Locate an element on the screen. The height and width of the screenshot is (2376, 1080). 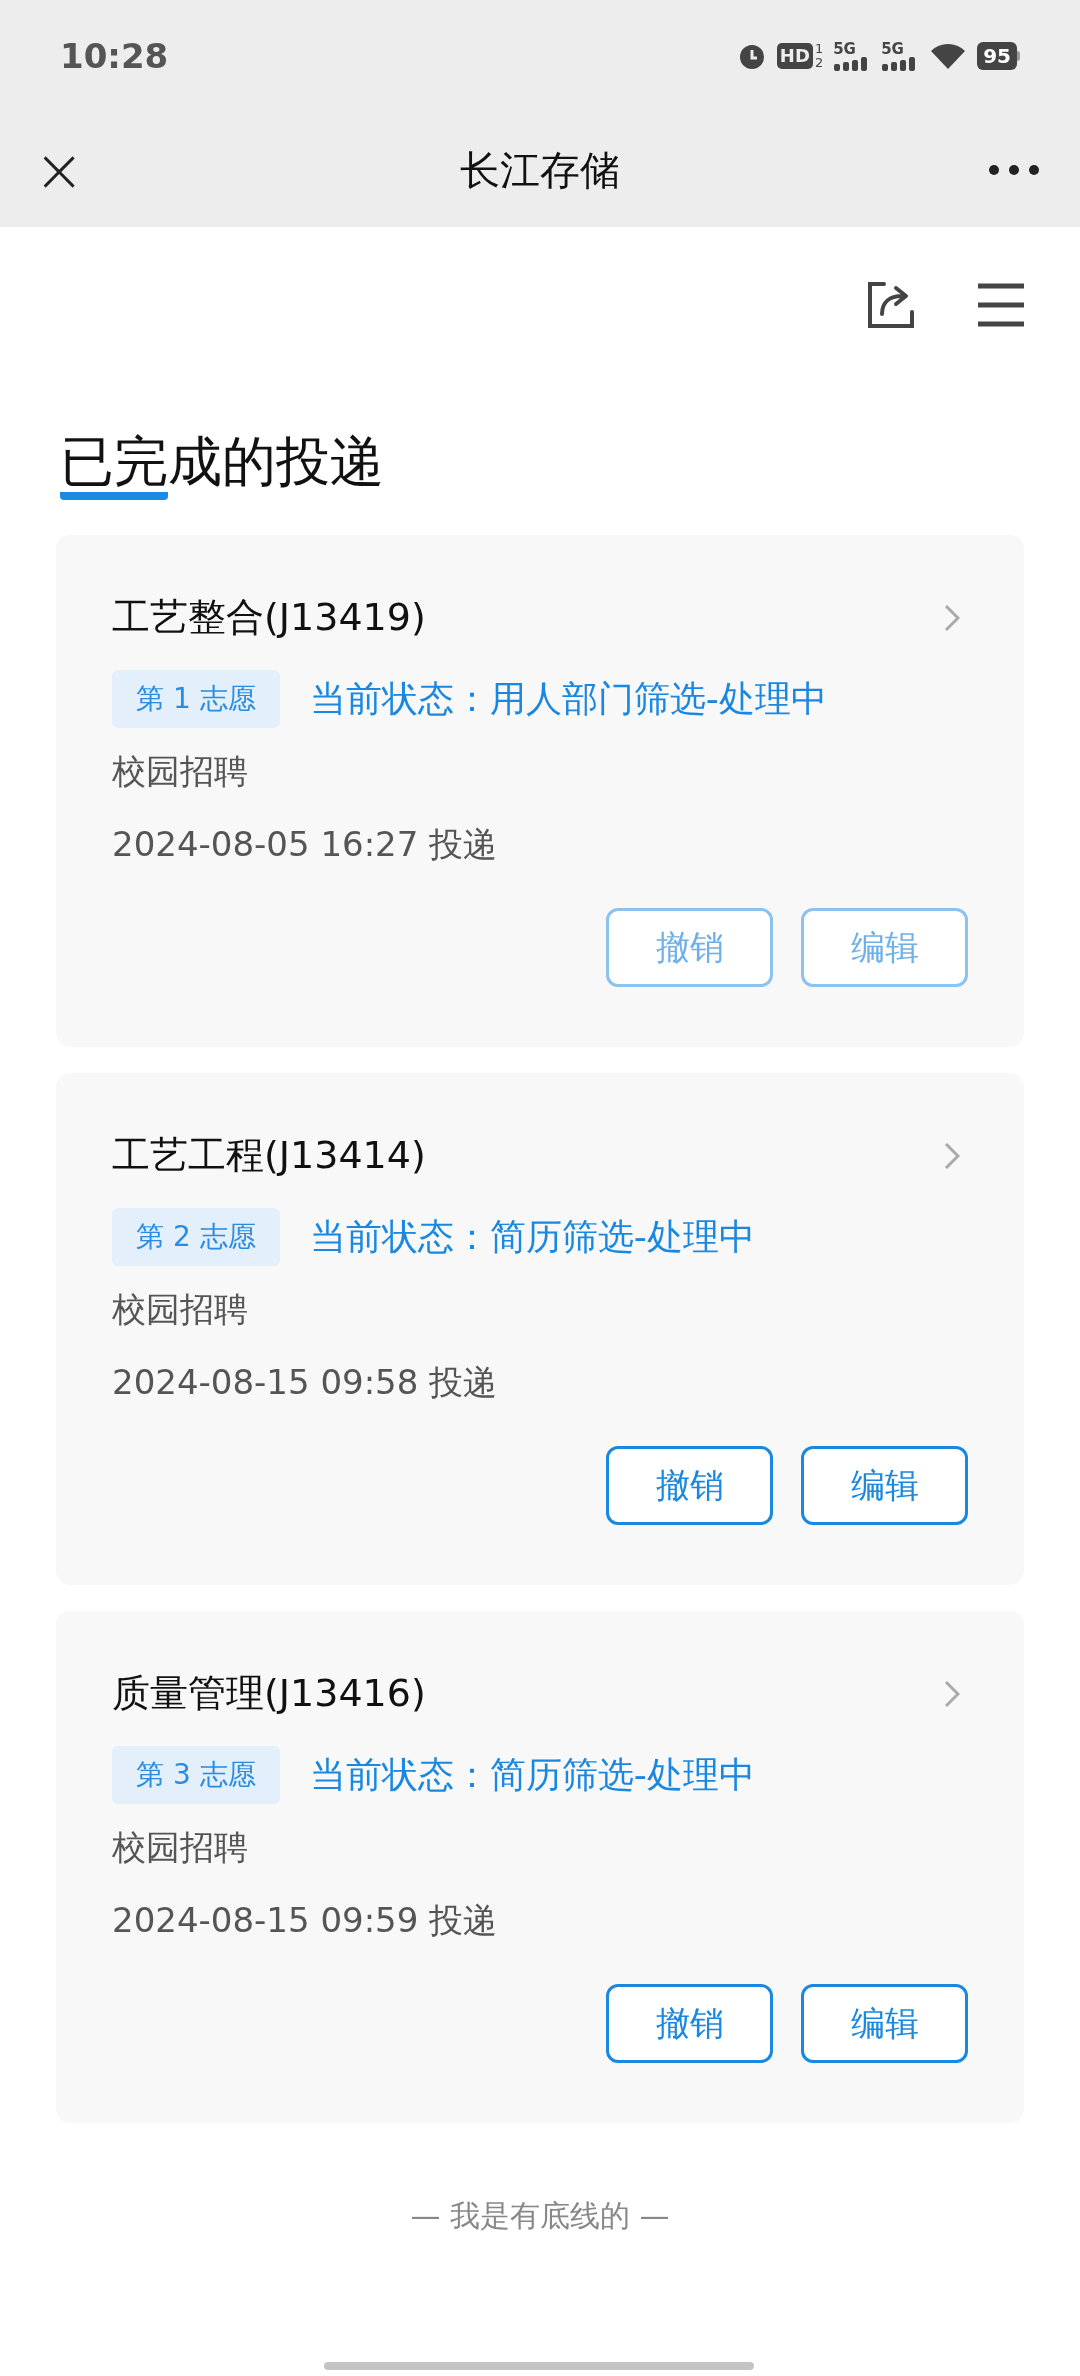
choice-tag: 第 3 志愿 is located at coordinates (196, 1775).